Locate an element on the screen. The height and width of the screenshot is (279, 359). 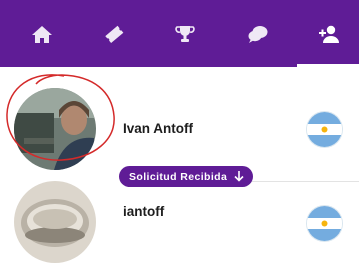
tab-trophies is located at coordinates (185, 33).